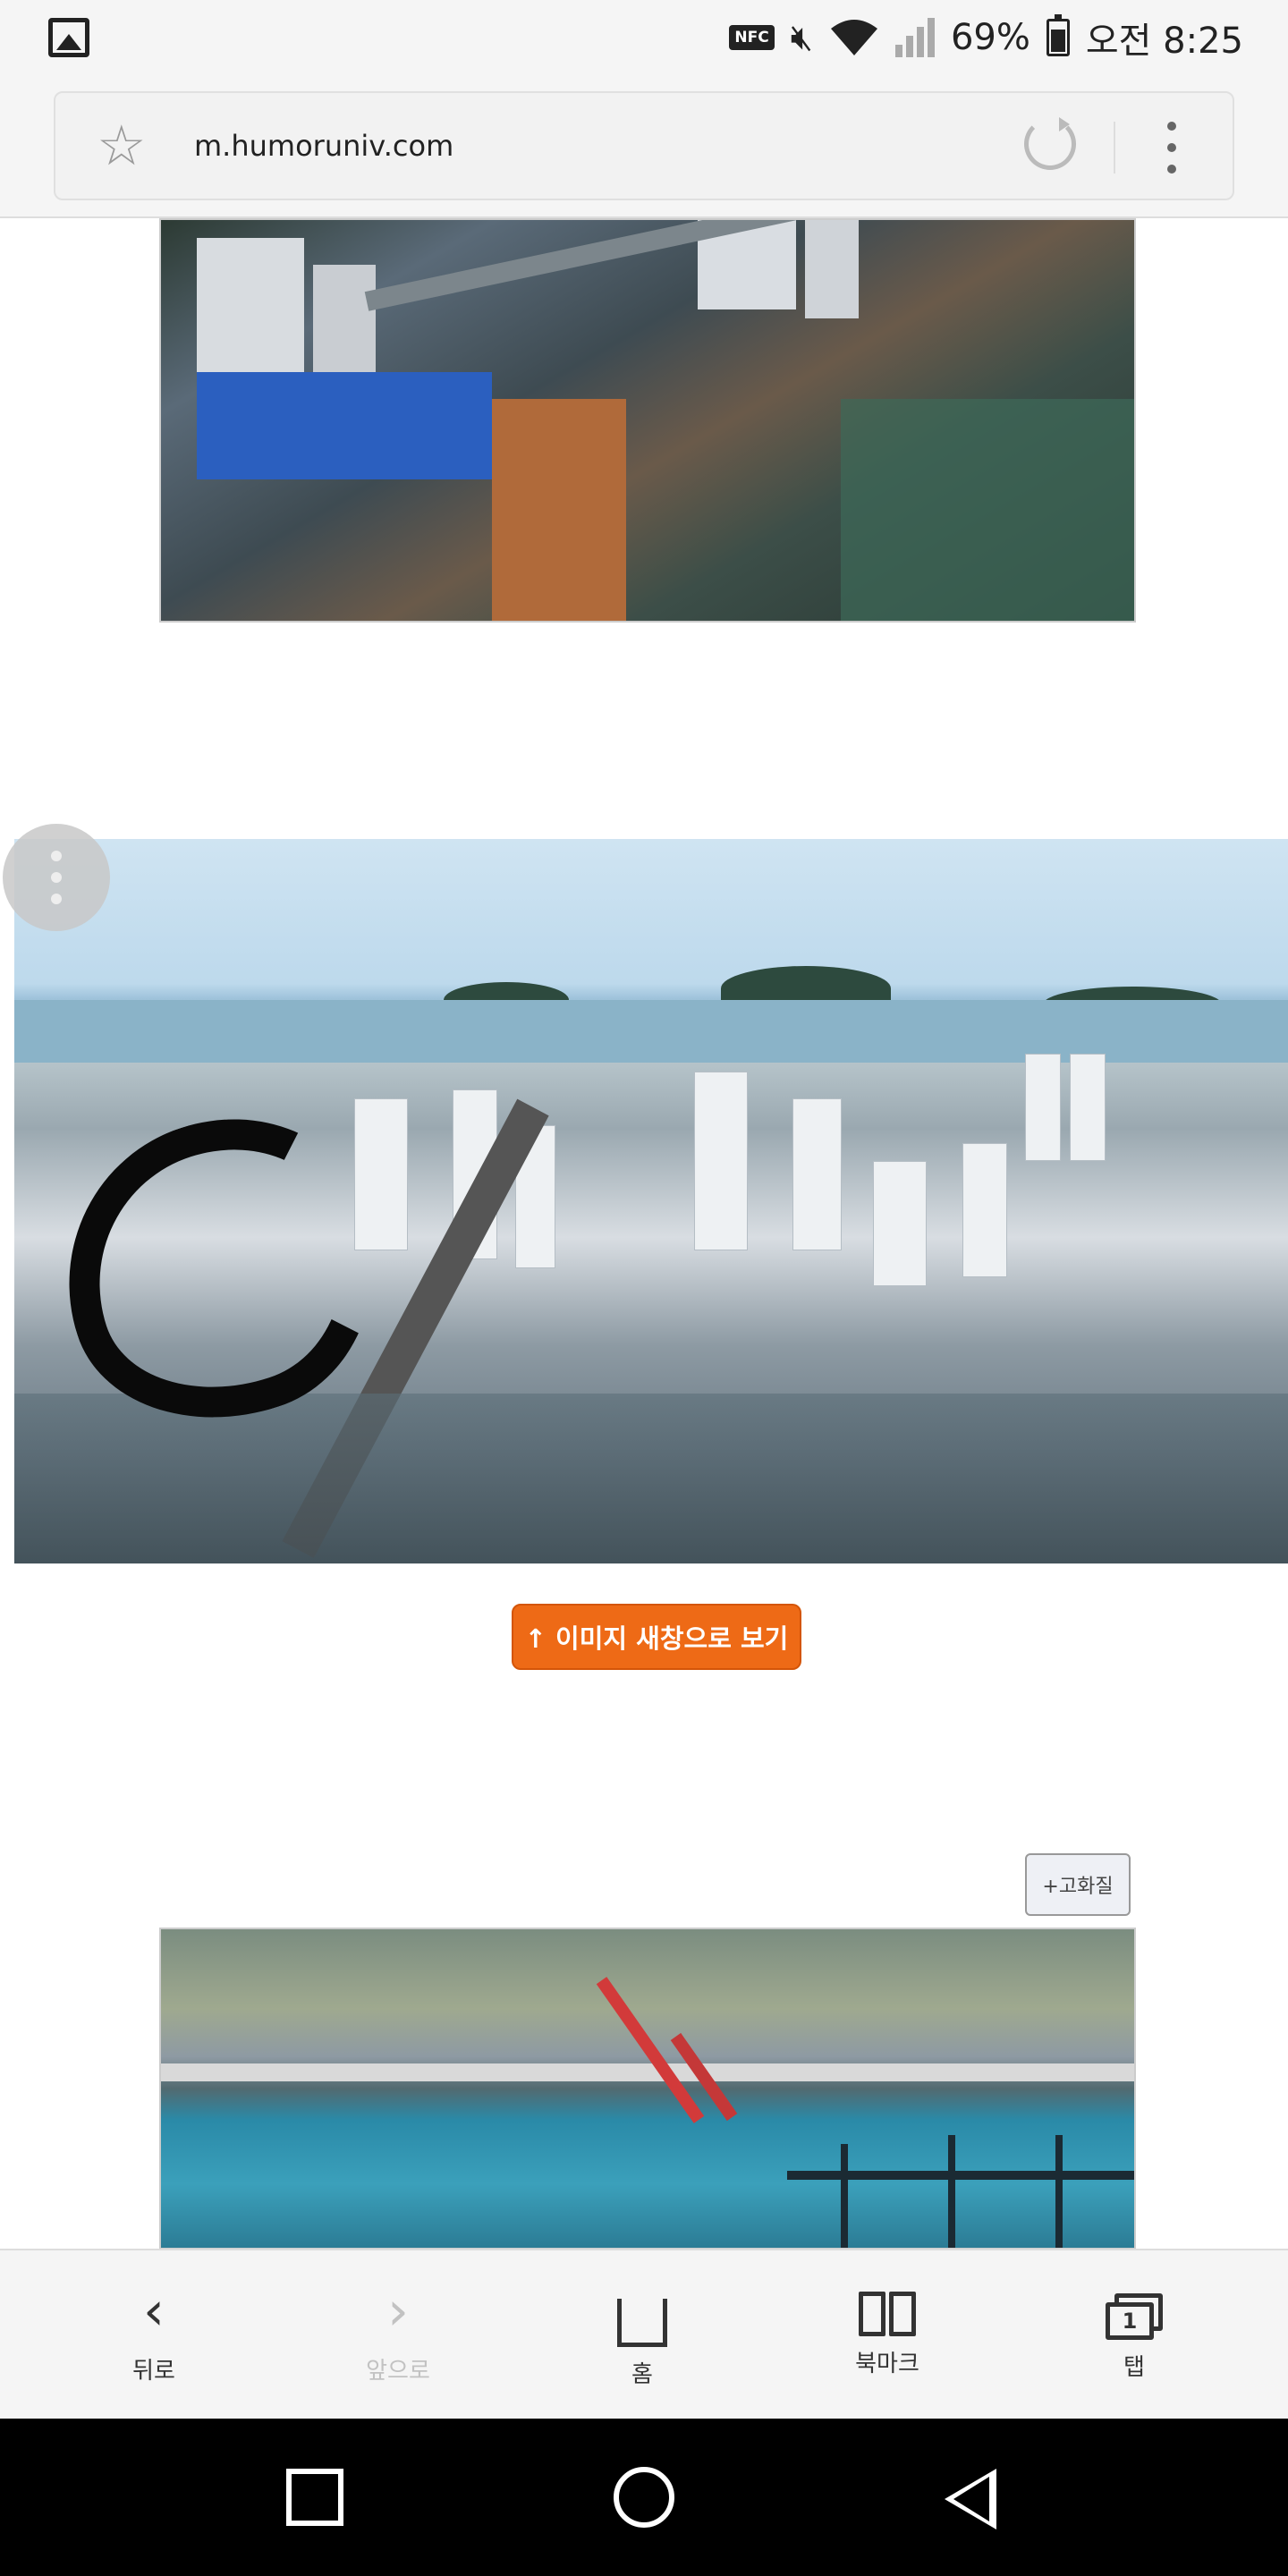 The height and width of the screenshot is (2576, 1288). What do you see at coordinates (887, 2314) in the screenshot?
I see `bookmark-icon` at bounding box center [887, 2314].